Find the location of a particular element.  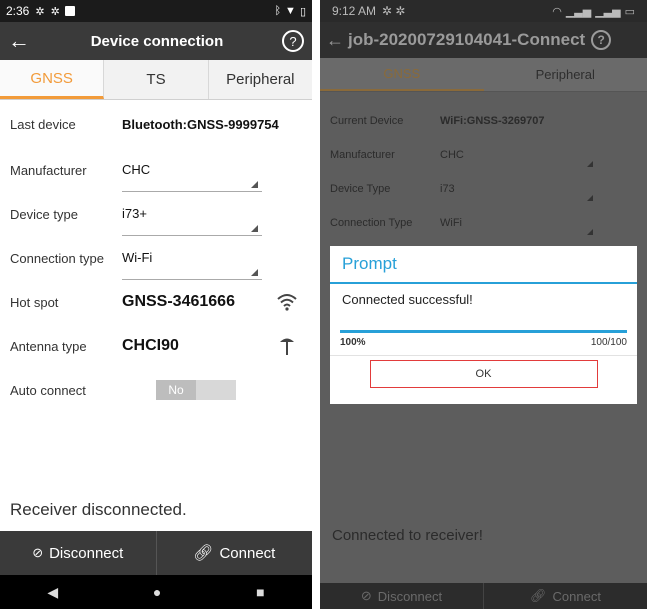

hot-spot-row: Hot spot GNSS-3461666 is located at coordinates (156, 302).